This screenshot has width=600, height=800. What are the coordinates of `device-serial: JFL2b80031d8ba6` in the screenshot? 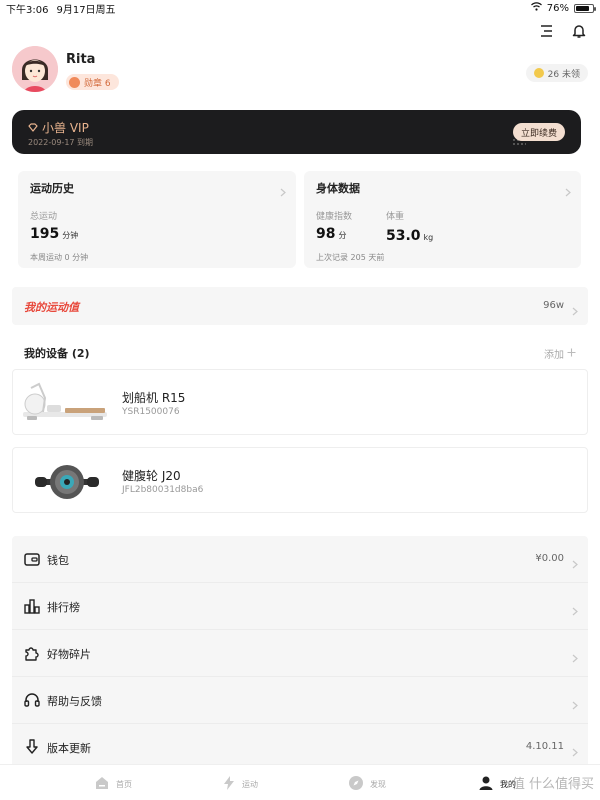 It's located at (163, 490).